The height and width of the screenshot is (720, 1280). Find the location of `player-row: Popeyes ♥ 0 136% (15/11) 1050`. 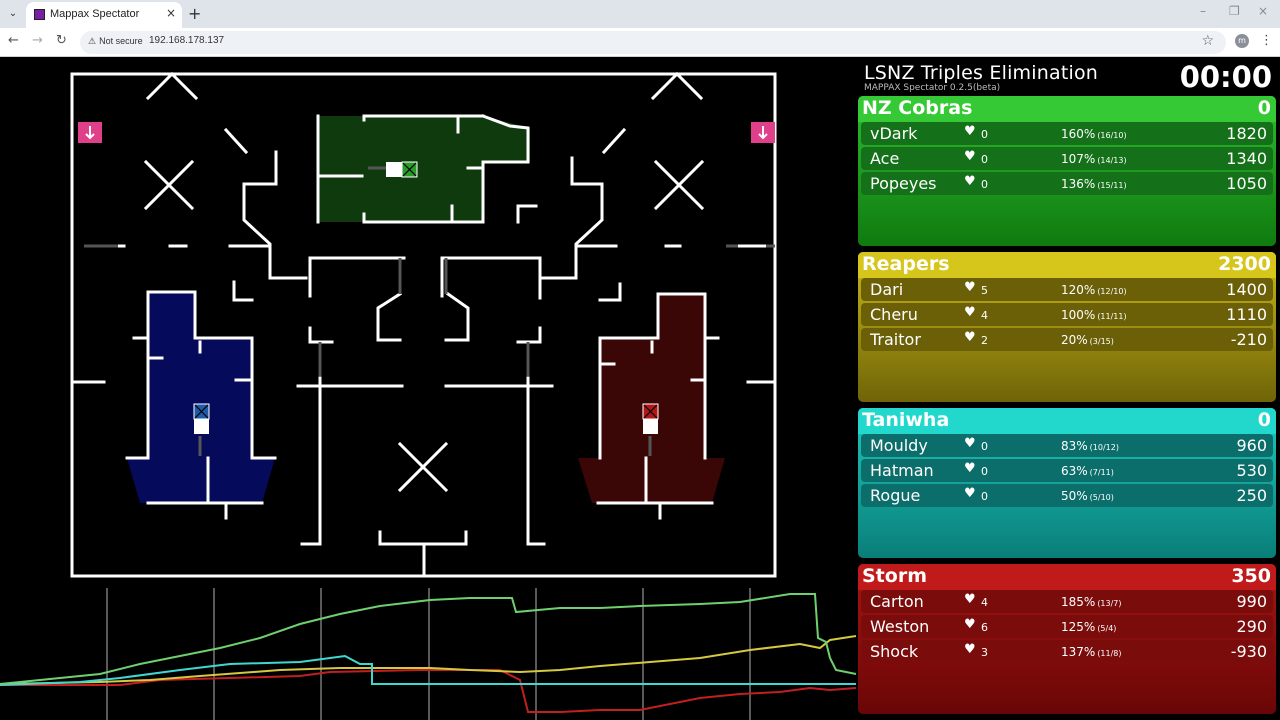

player-row: Popeyes ♥ 0 136% (15/11) 1050 is located at coordinates (1067, 183).